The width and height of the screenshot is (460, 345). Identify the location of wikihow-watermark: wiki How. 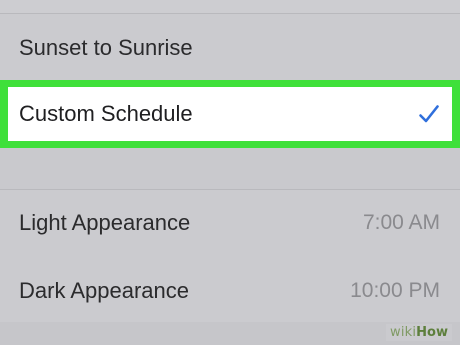
(418, 332).